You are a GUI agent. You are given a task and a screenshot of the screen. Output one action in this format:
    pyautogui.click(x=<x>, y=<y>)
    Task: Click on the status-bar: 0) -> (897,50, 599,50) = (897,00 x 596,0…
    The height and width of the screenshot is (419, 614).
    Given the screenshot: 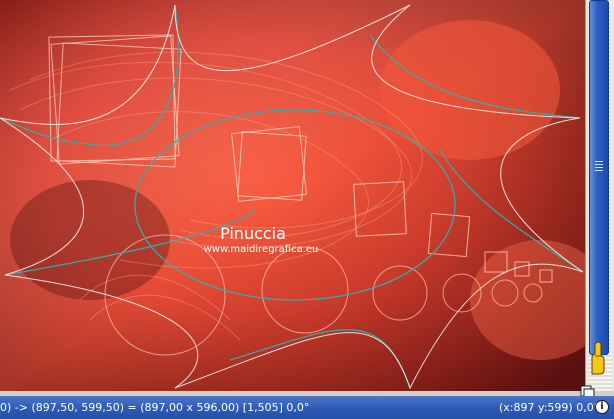 What is the action you would take?
    pyautogui.click(x=307, y=407)
    